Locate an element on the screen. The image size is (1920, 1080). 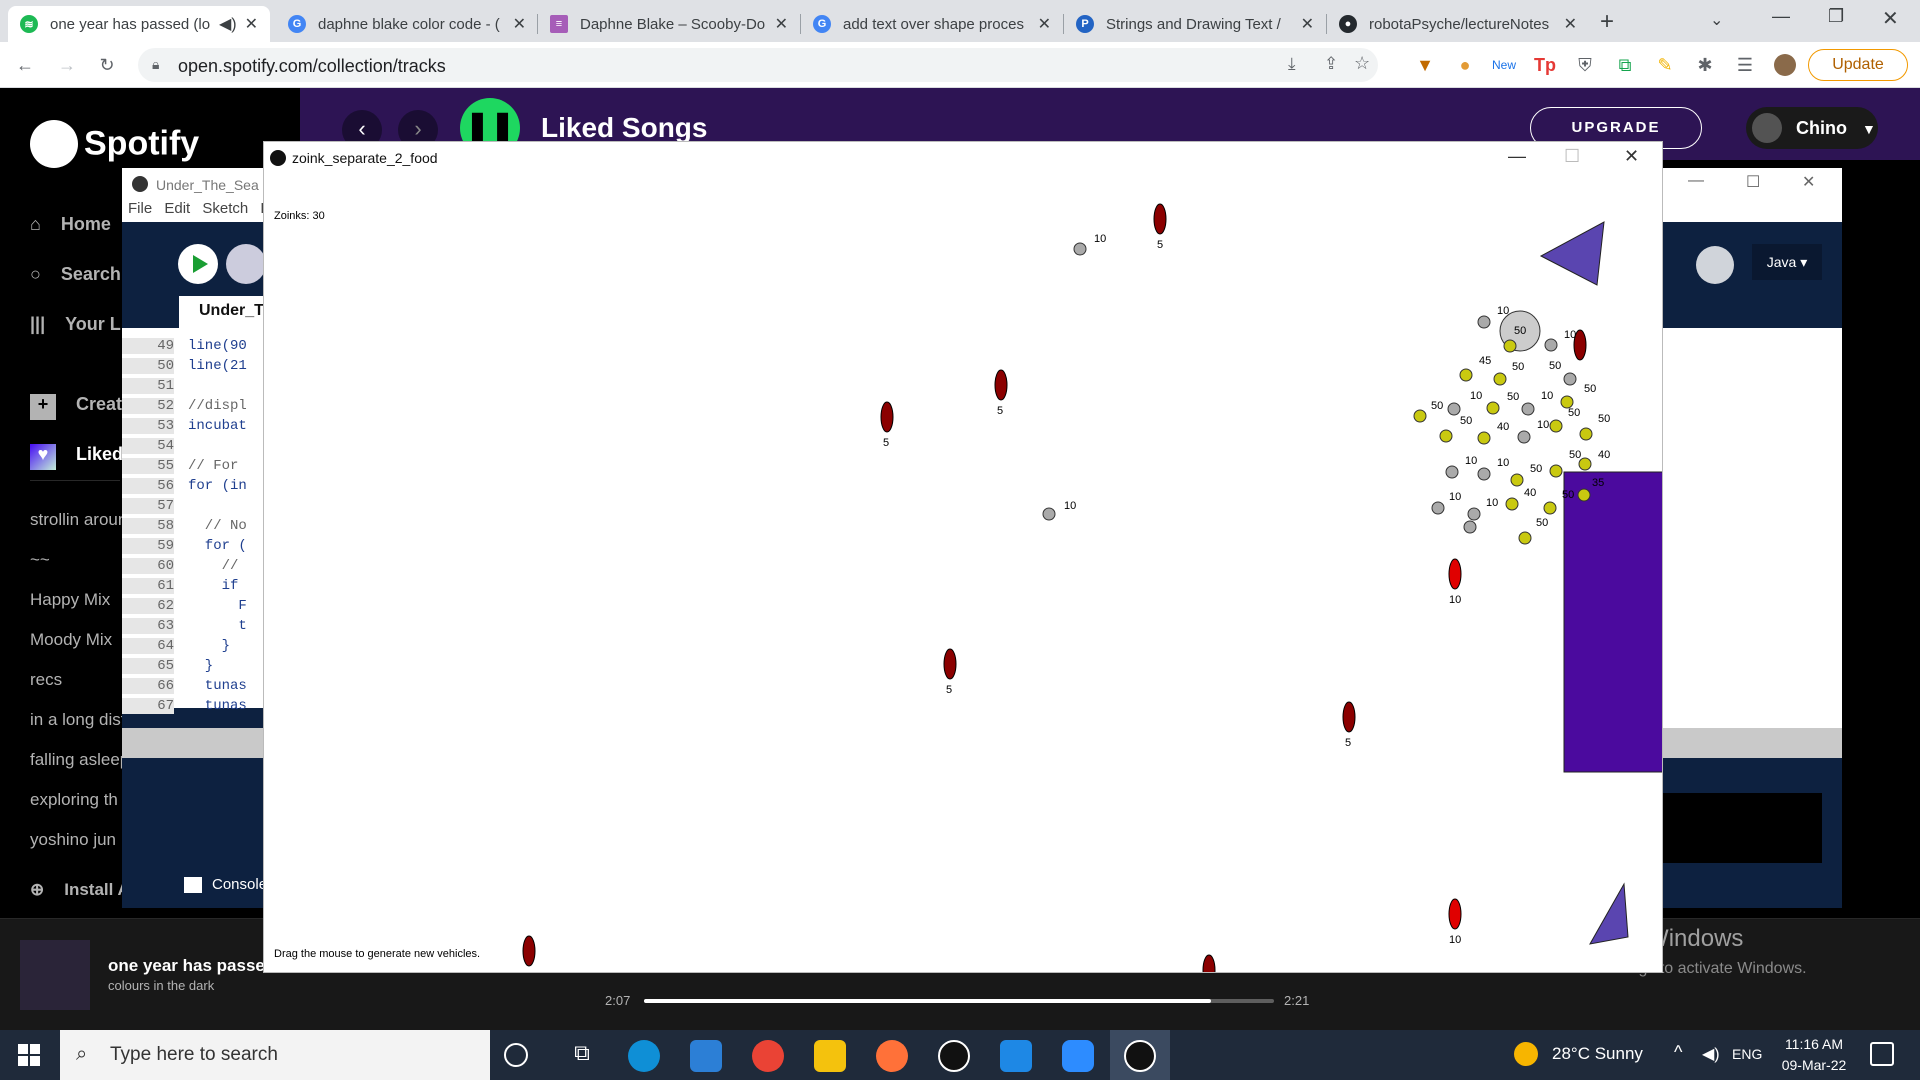
bookmark-star-icon: ☆ is located at coordinates (1362, 63).